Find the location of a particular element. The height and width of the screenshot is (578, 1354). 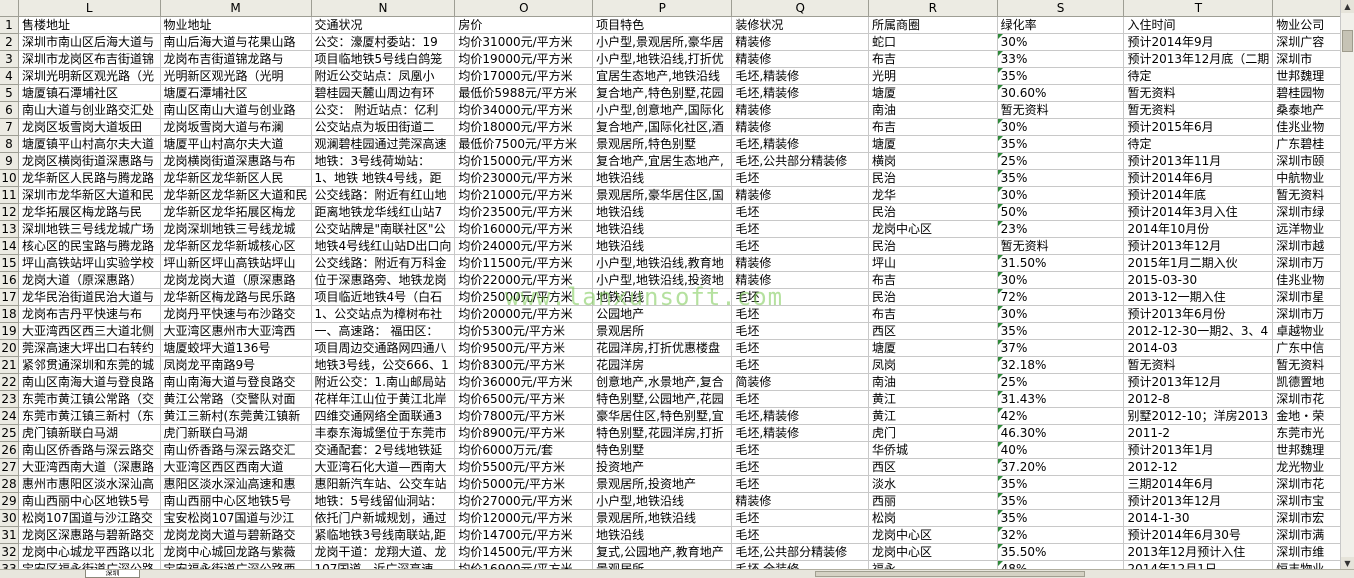

table-cell: 项目临地铁5号线白鸽笼 is located at coordinates (383, 59).